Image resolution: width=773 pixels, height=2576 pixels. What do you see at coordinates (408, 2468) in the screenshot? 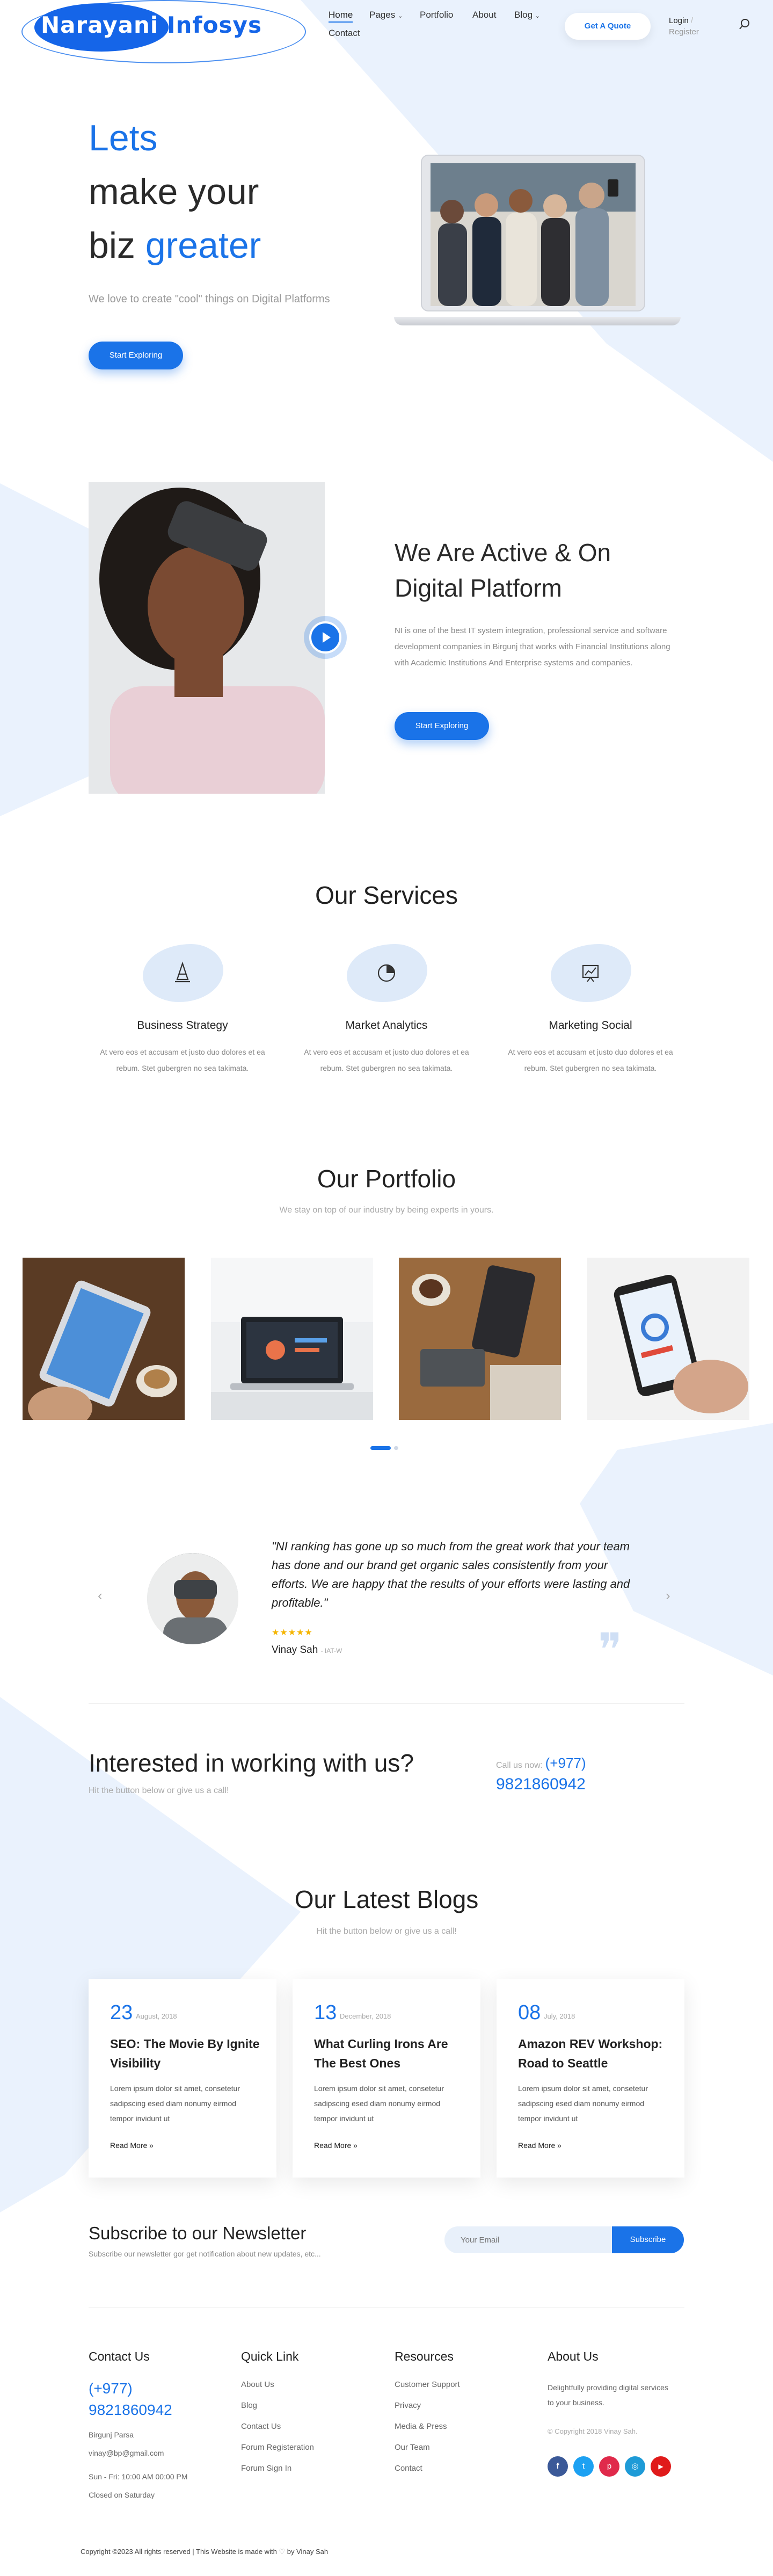
I see `footer-link-contact-2: Contact` at bounding box center [408, 2468].